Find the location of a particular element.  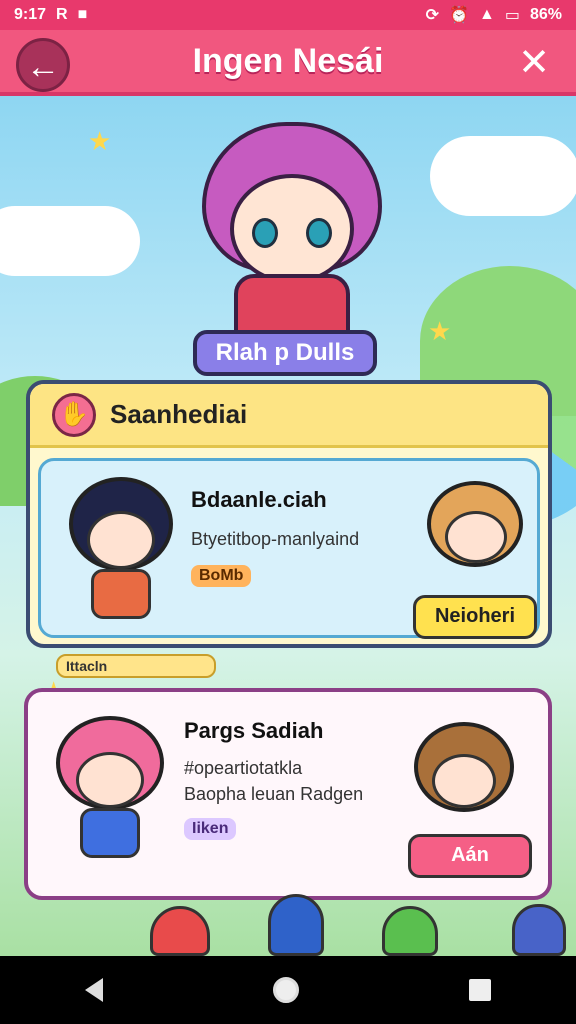

battery-text: 86% is located at coordinates (545, 14).